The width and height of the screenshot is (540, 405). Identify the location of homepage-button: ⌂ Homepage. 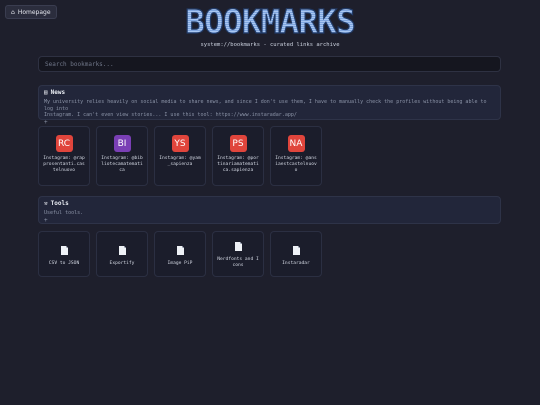
(31, 12).